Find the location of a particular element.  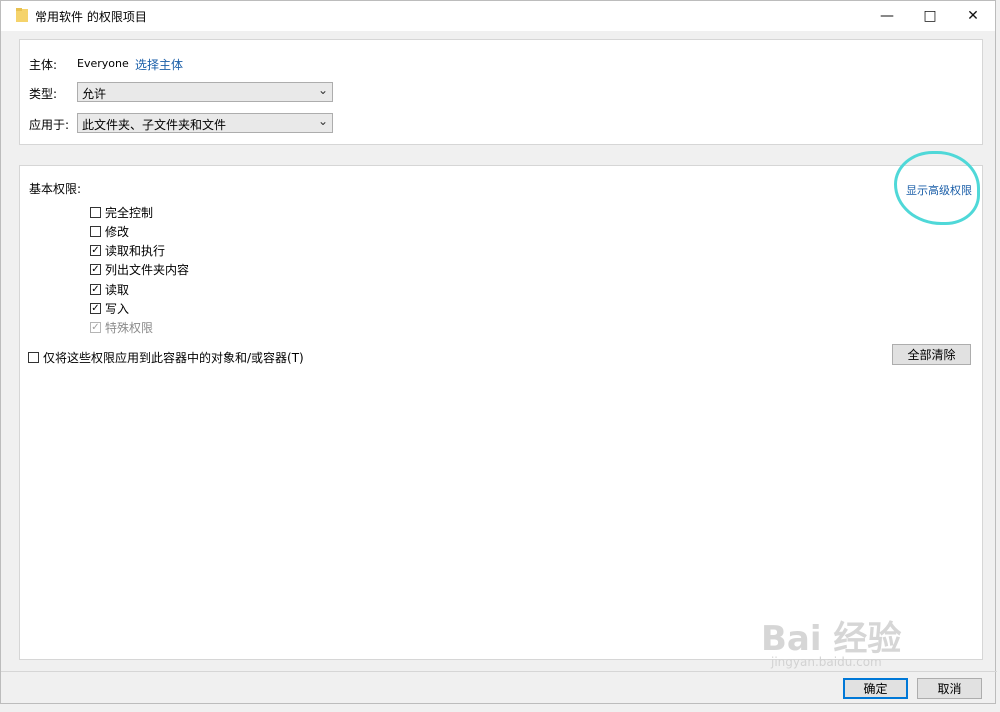

basic-permissions-header: 基本权限: is located at coordinates (55, 189).